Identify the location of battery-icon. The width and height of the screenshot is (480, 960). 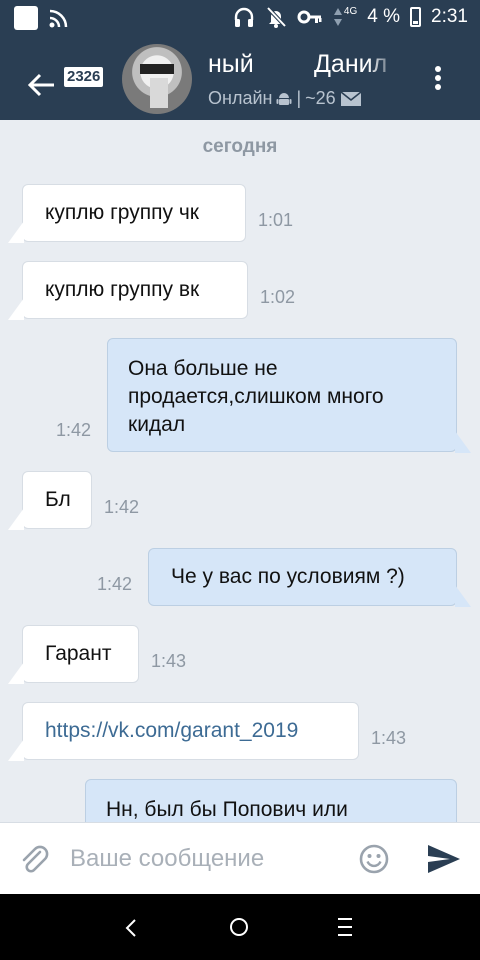
(416, 17).